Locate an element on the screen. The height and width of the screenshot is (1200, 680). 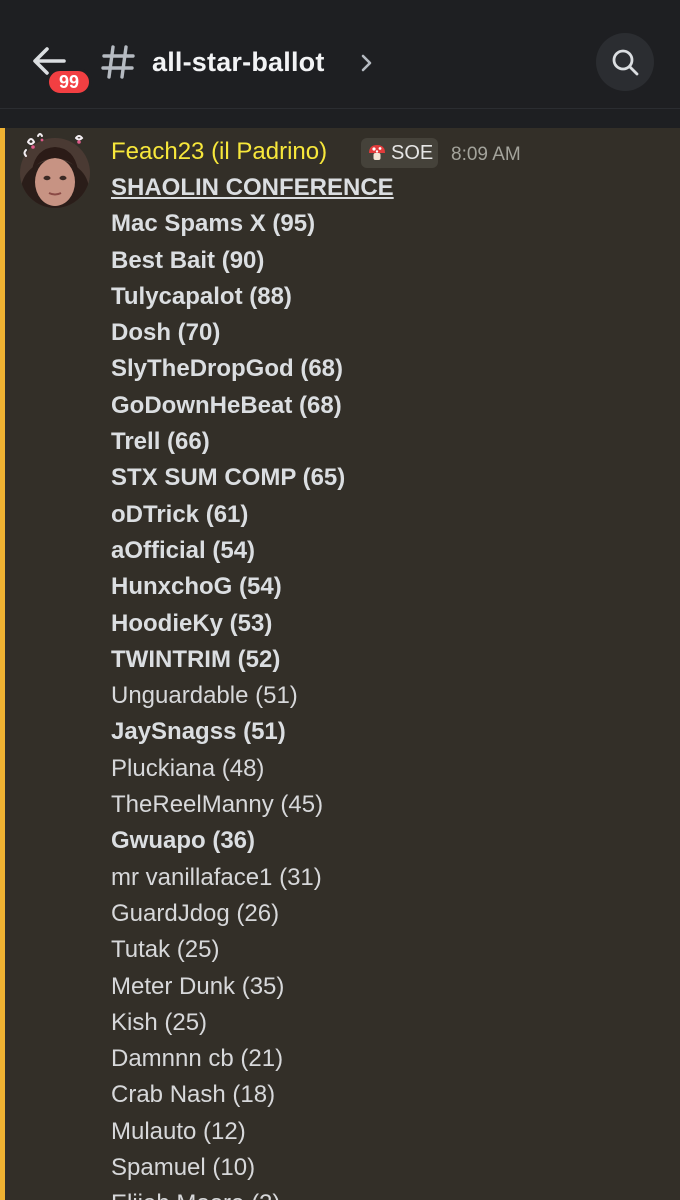
search-icon is located at coordinates (625, 62).